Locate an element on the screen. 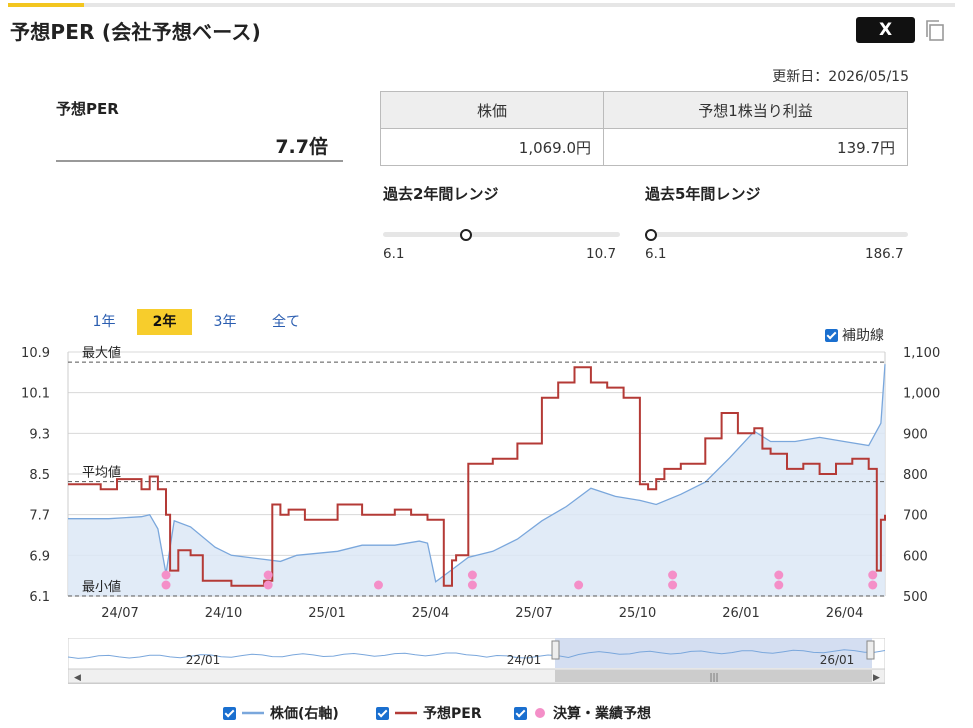 The image size is (973, 728). legend-events-dot-icon is located at coordinates (540, 713).